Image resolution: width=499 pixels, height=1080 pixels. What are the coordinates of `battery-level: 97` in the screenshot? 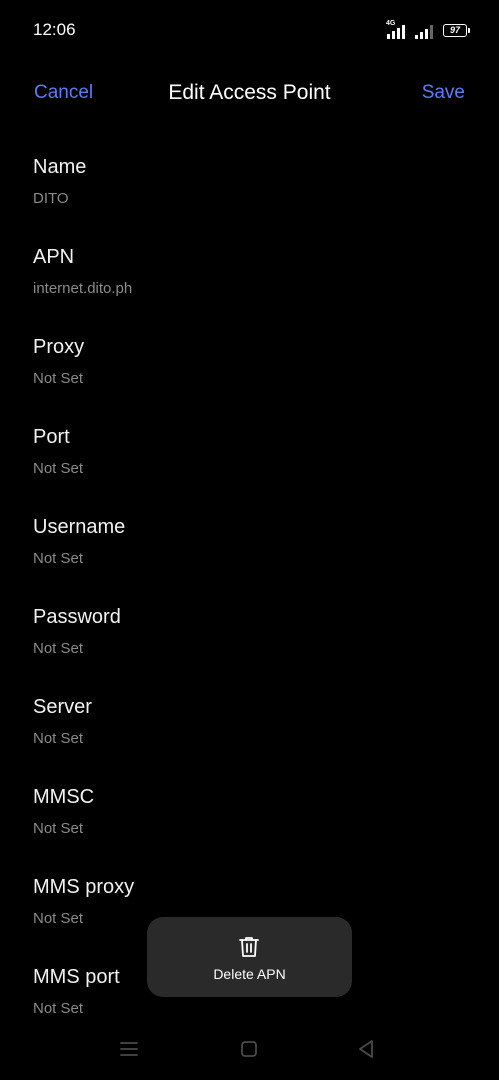 It's located at (454, 30).